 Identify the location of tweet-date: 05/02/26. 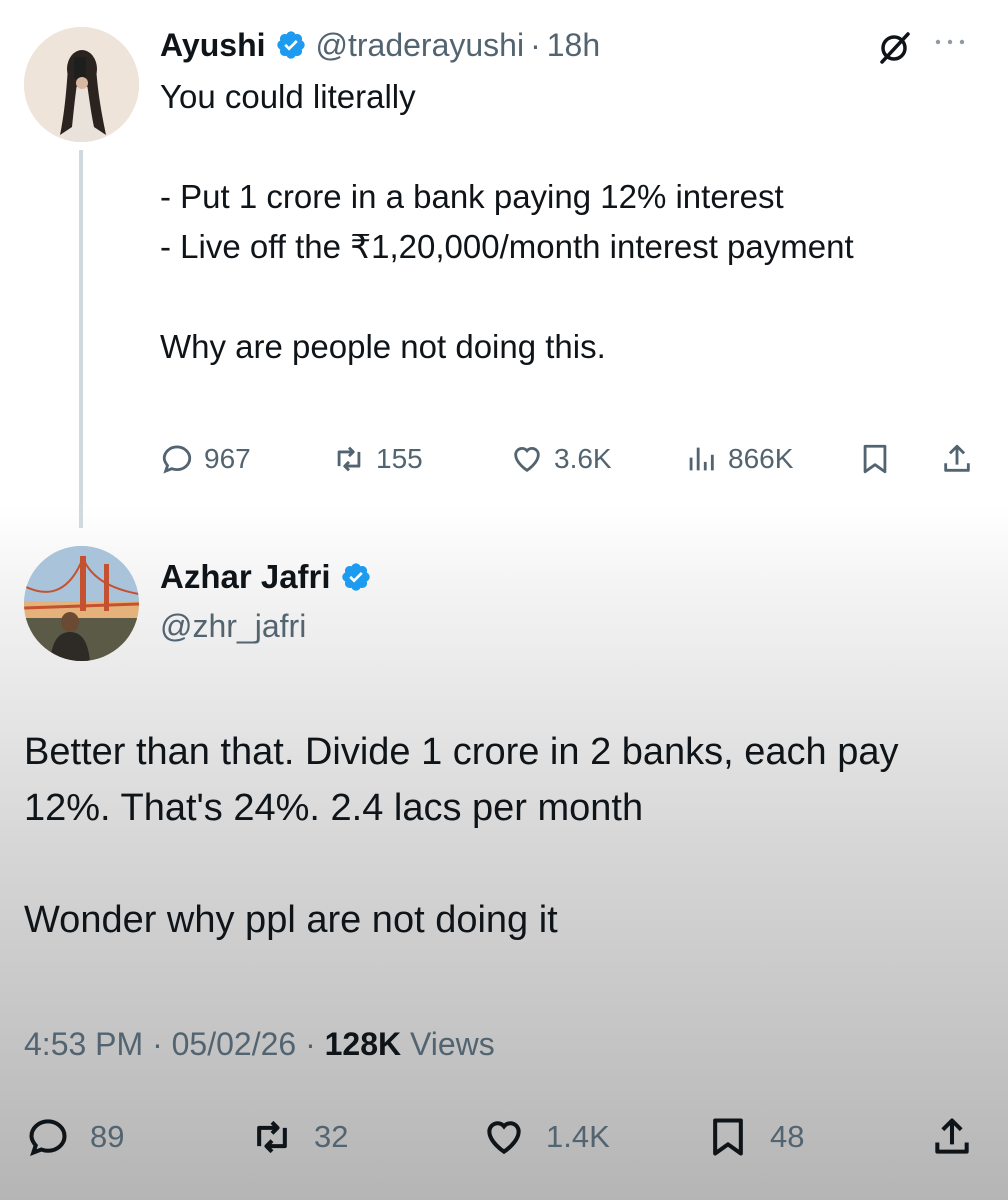
(234, 1044).